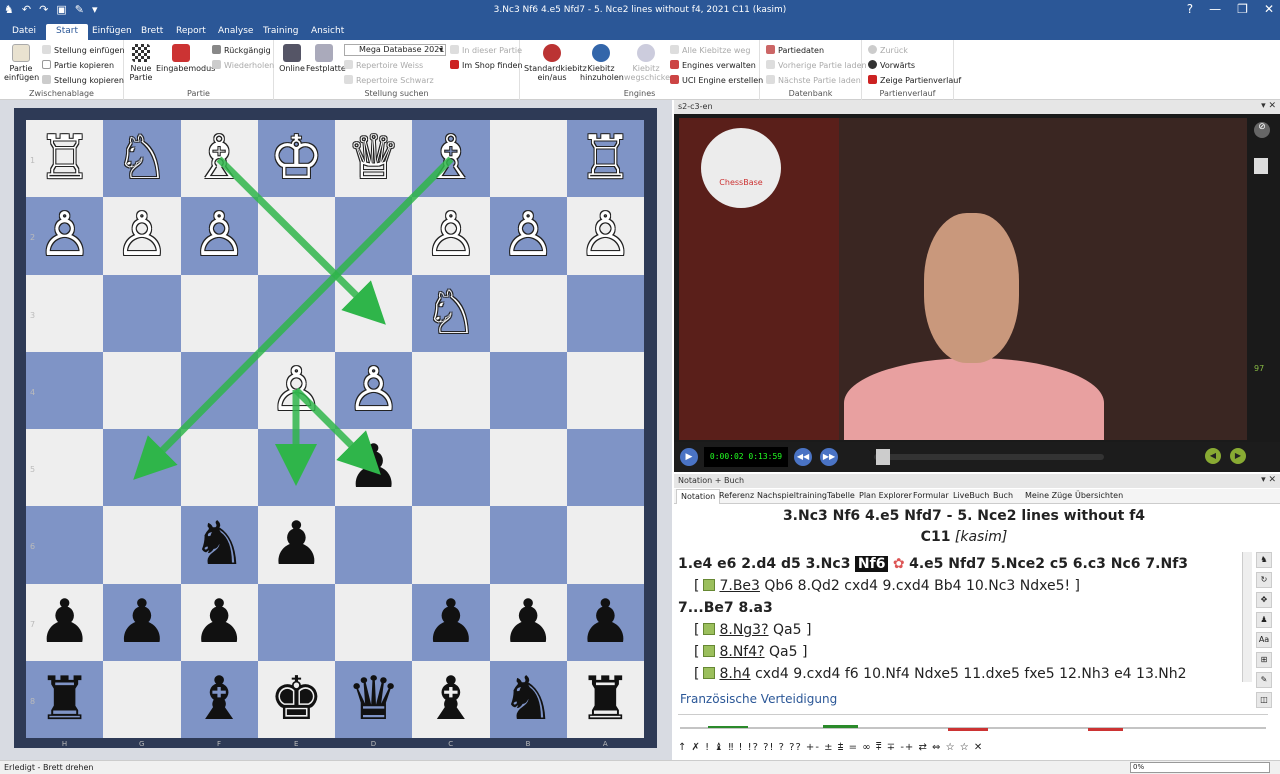 The image size is (1280, 774). I want to click on video-seek-handle, so click(883, 457).